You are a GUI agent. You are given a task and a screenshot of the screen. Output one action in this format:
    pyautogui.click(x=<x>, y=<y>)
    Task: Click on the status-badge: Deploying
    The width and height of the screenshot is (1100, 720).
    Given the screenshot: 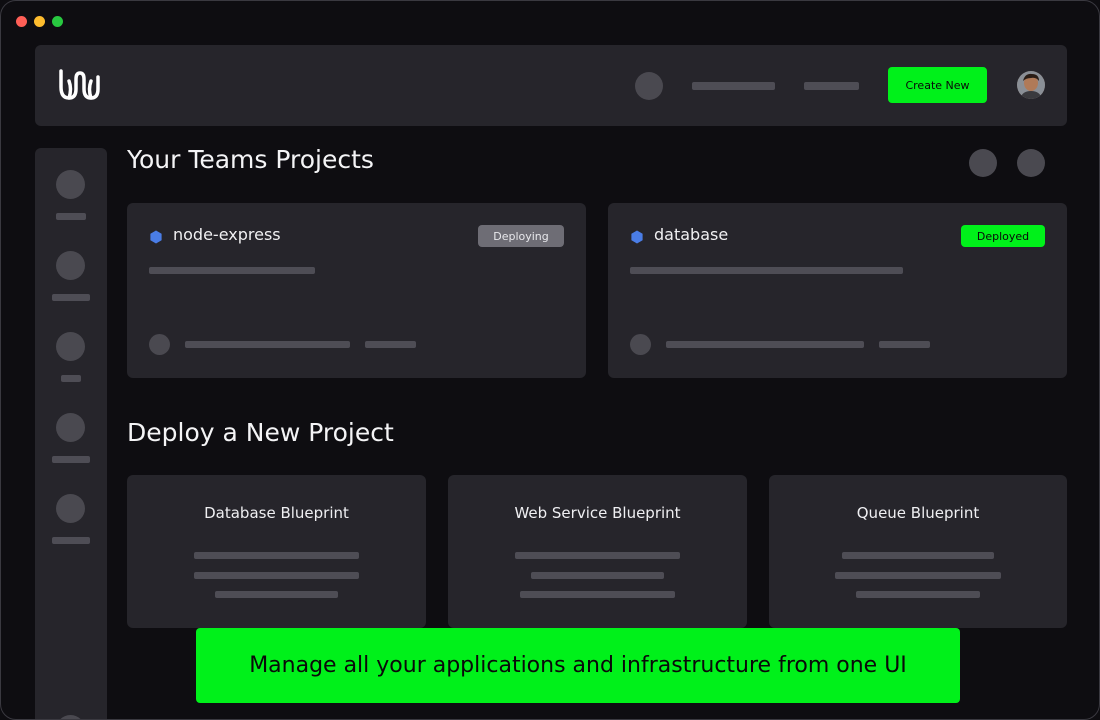 What is the action you would take?
    pyautogui.click(x=521, y=236)
    